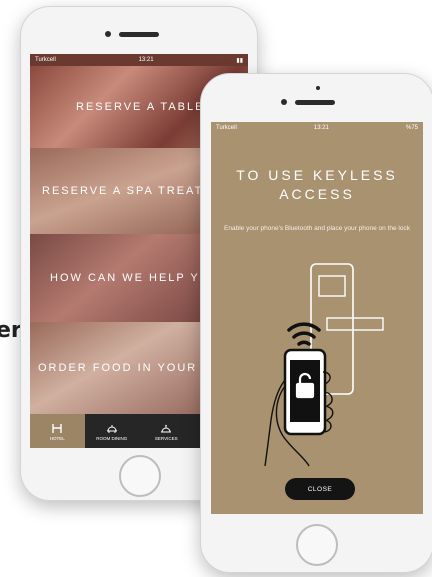 The width and height of the screenshot is (432, 577). Describe the element at coordinates (166, 438) in the screenshot. I see `tab-label: SERVICES` at that location.